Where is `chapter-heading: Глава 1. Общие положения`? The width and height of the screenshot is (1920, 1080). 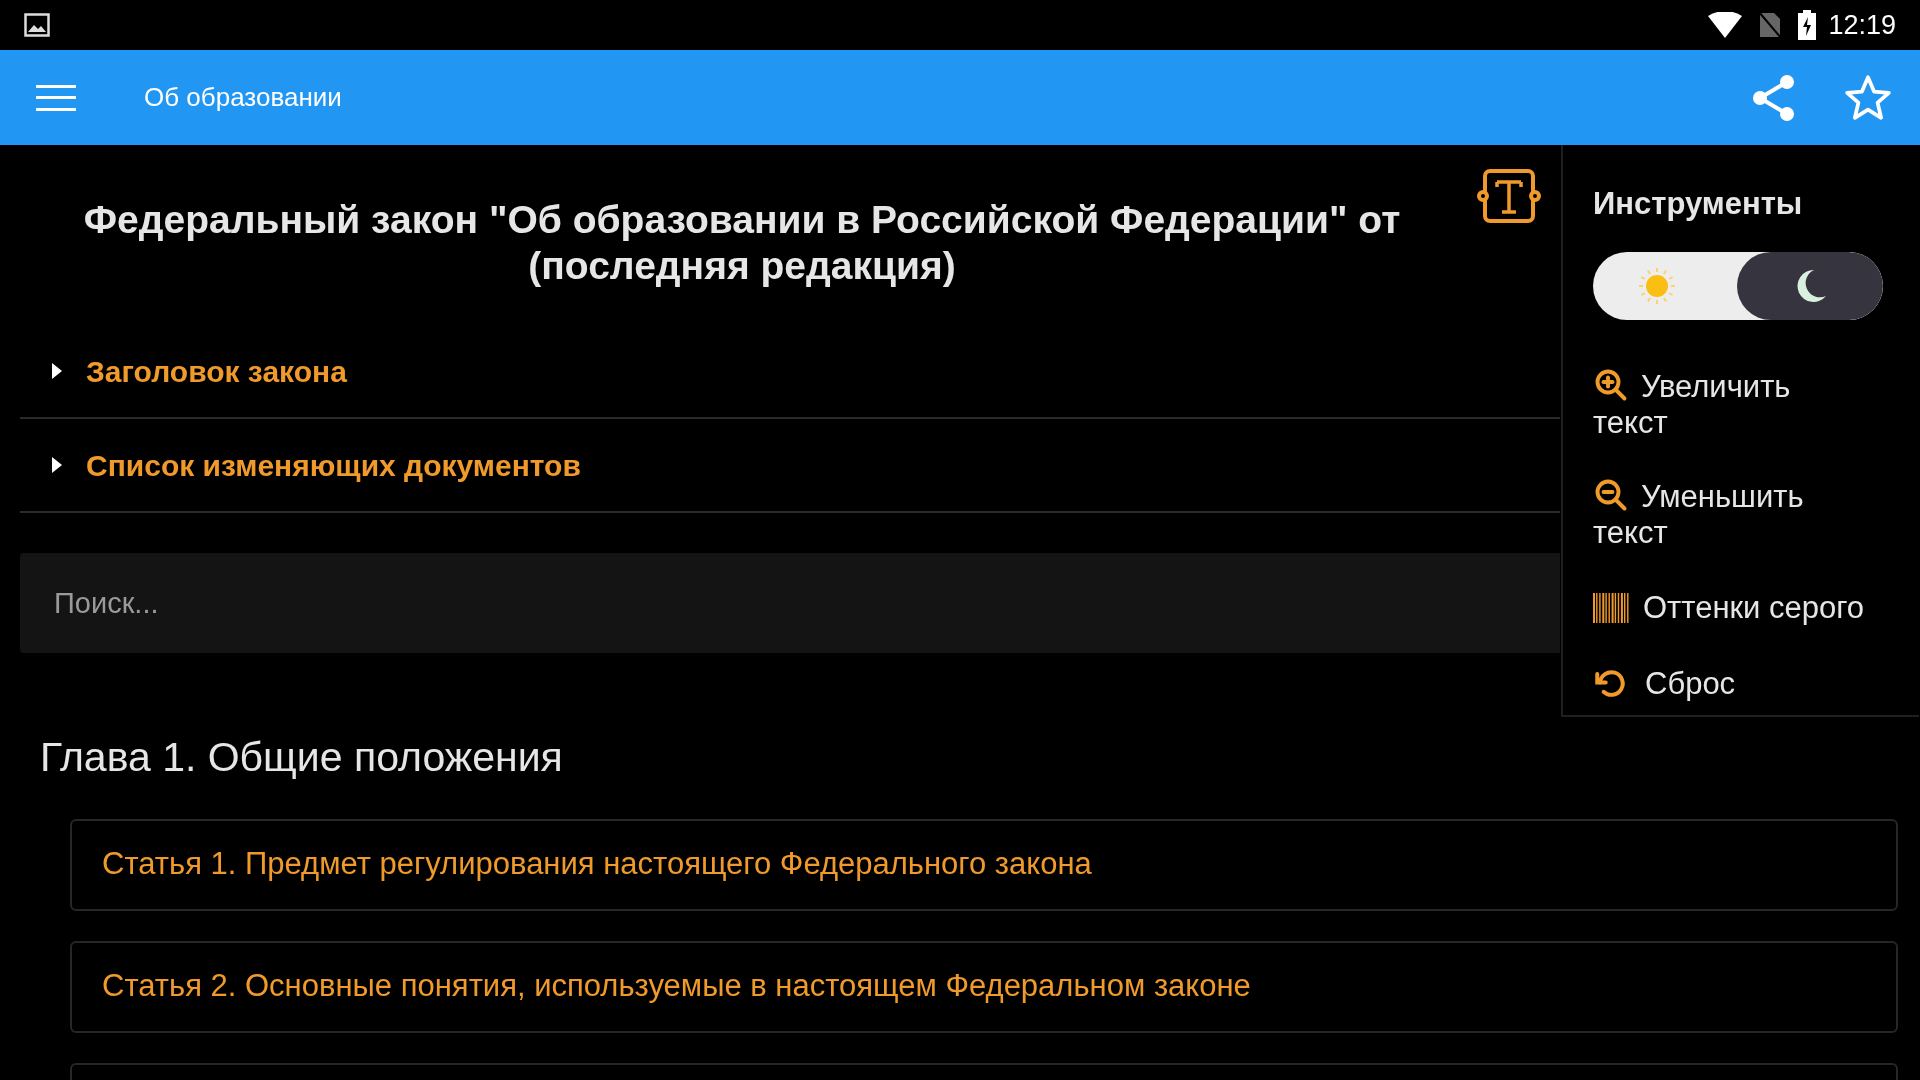
chapter-heading: Глава 1. Общие положения is located at coordinates (301, 757).